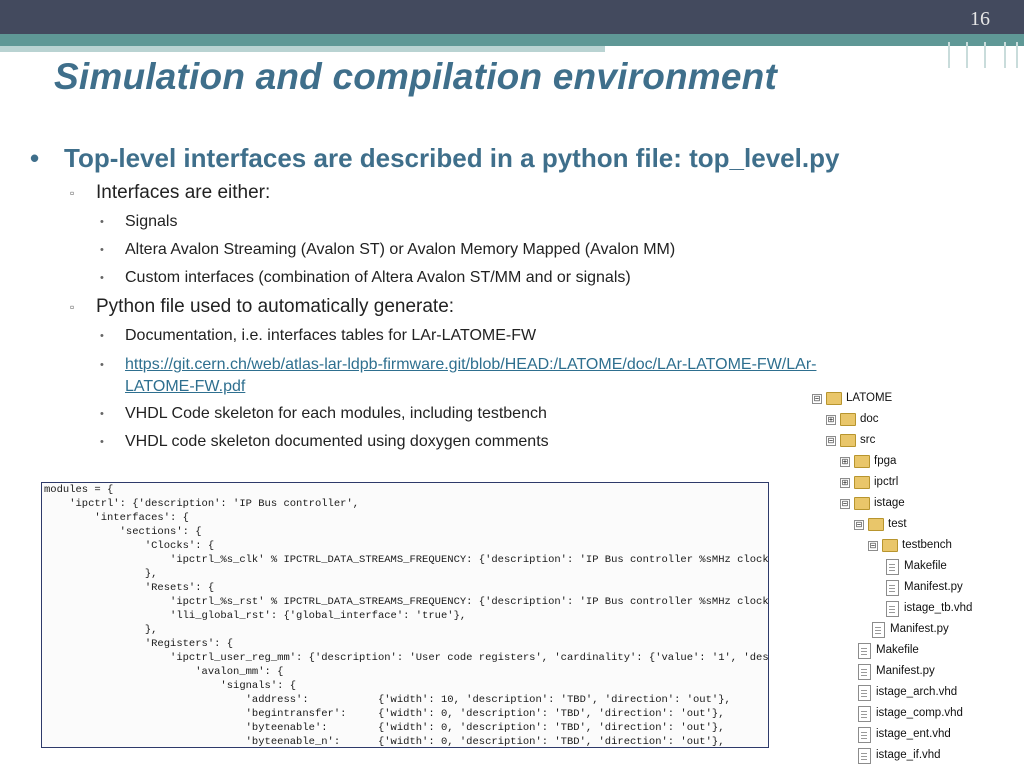 The height and width of the screenshot is (768, 1024). What do you see at coordinates (101, 630) in the screenshot?
I see `code-line: },` at bounding box center [101, 630].